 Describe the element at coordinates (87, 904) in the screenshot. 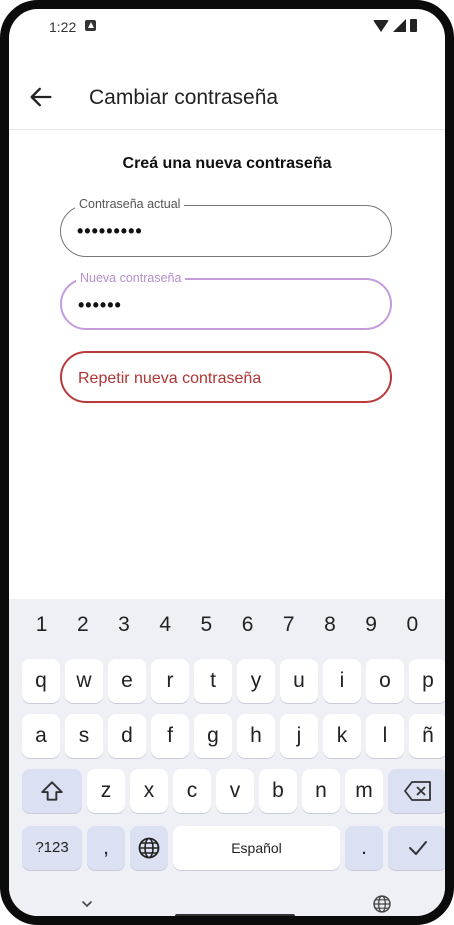

I see `hide-keyboard-chevron-icon` at that location.